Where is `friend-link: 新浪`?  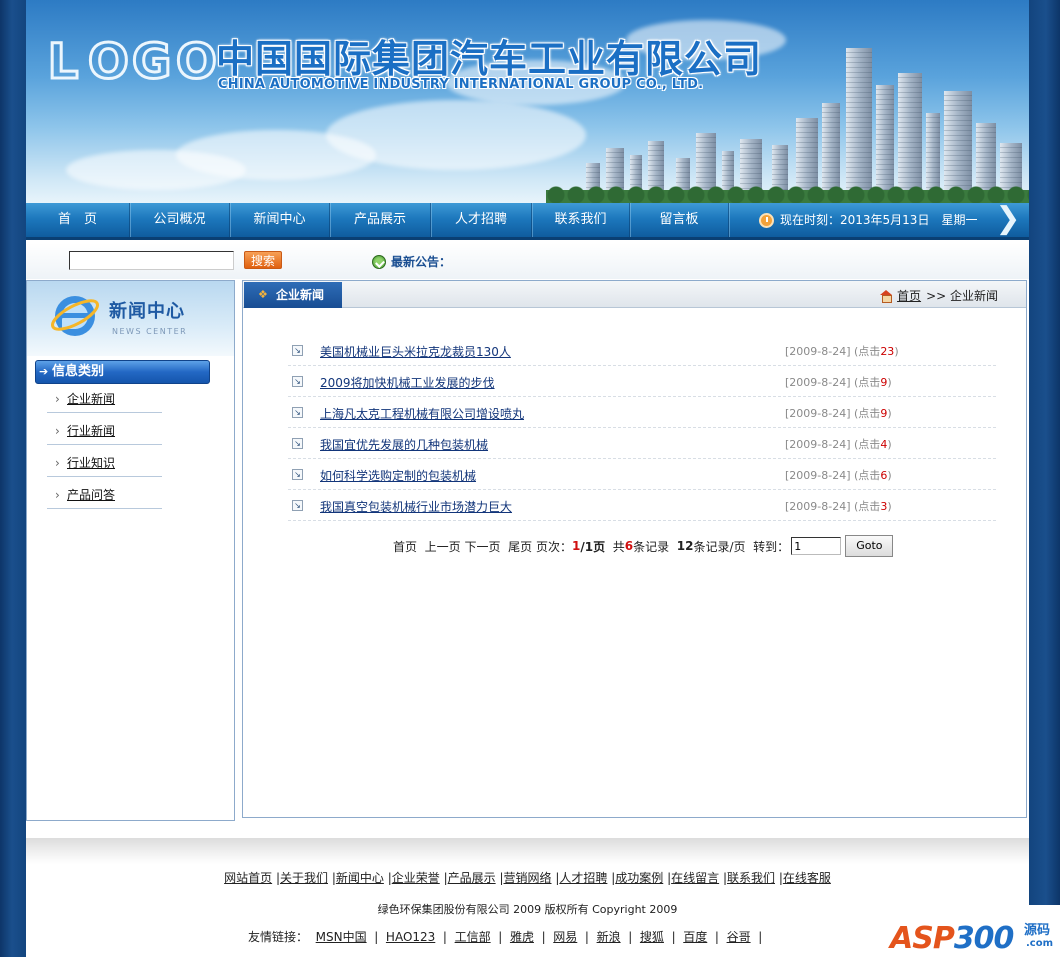 friend-link: 新浪 is located at coordinates (609, 937).